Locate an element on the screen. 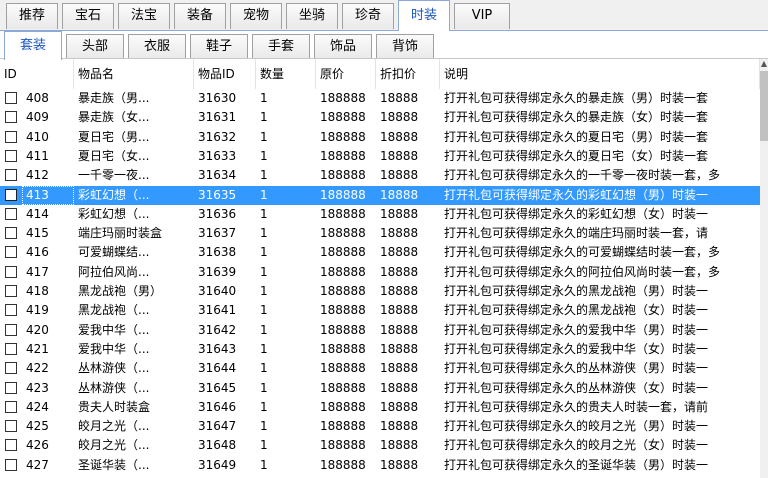 This screenshot has width=768, height=478. cell-id: 408 is located at coordinates (37, 98).